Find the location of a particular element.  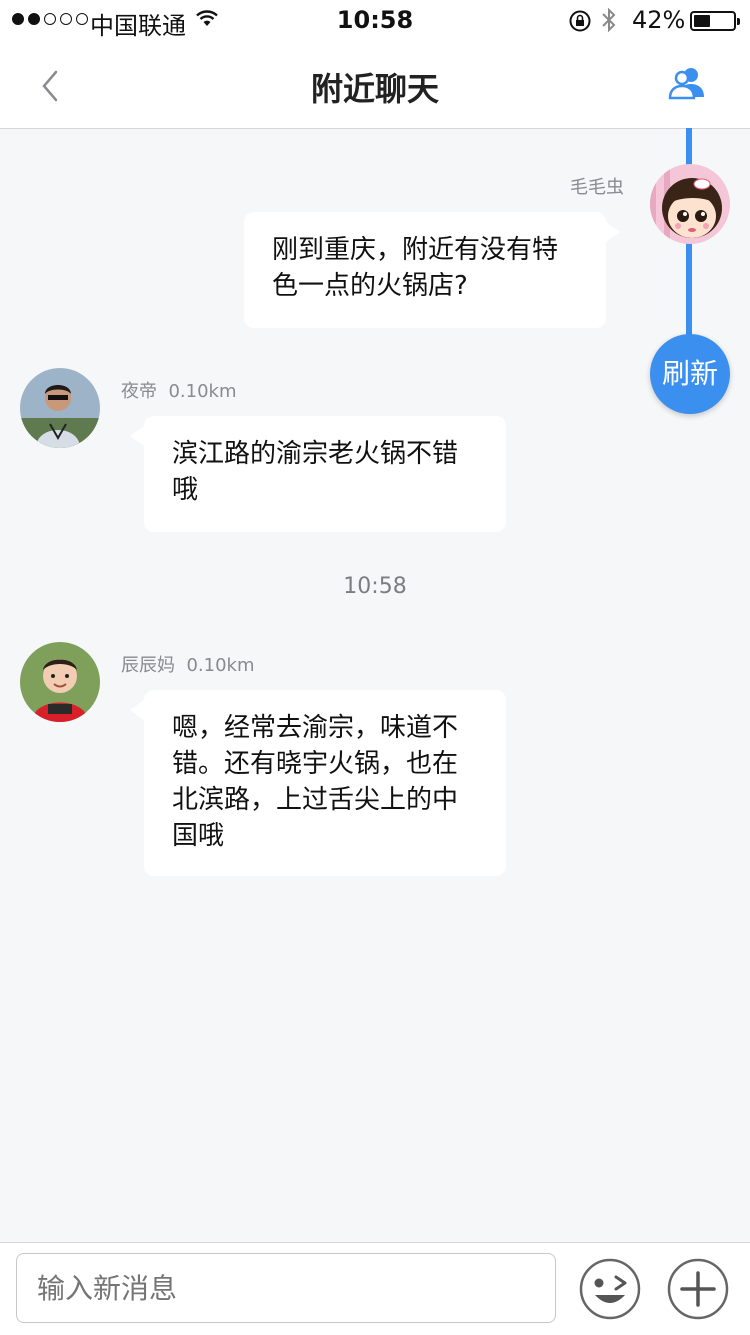

message-input is located at coordinates (286, 1288).